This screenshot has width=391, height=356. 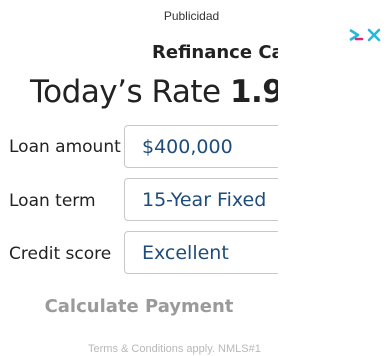 What do you see at coordinates (65, 147) in the screenshot?
I see `loan-amount-label: Loan amount` at bounding box center [65, 147].